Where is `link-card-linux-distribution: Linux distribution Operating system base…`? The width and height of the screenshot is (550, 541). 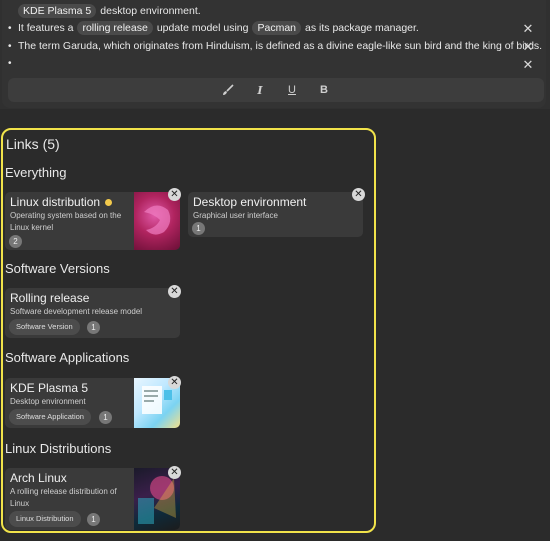 link-card-linux-distribution: Linux distribution Operating system base… is located at coordinates (92, 221).